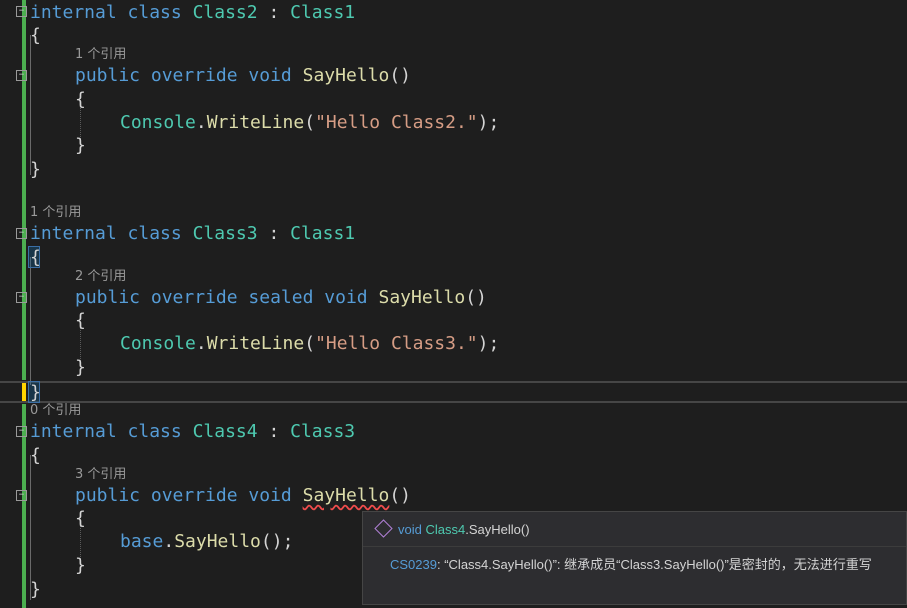 The width and height of the screenshot is (907, 608). I want to click on codelens-references: 2 个引用, so click(100, 277).